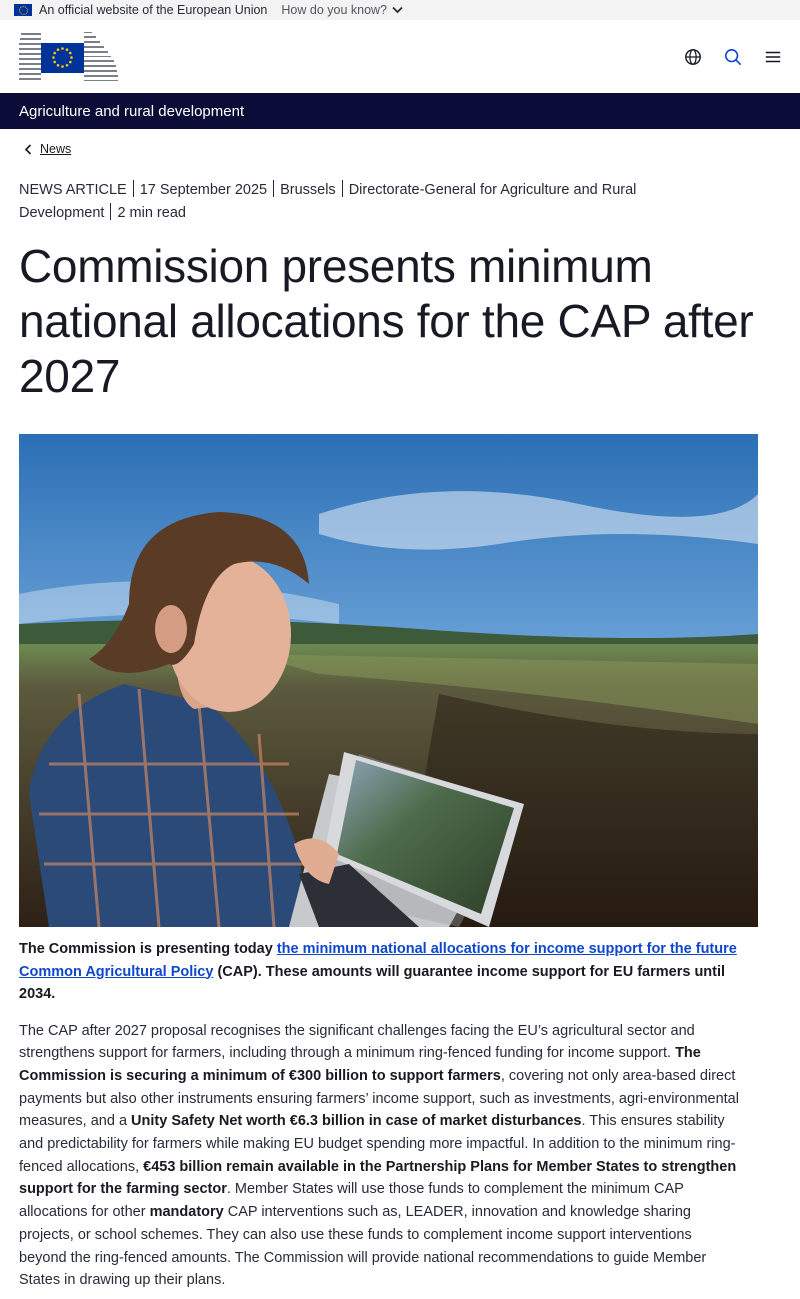 This screenshot has height=1299, width=800. I want to click on body-bold-mandatory: mandatory, so click(186, 1212).